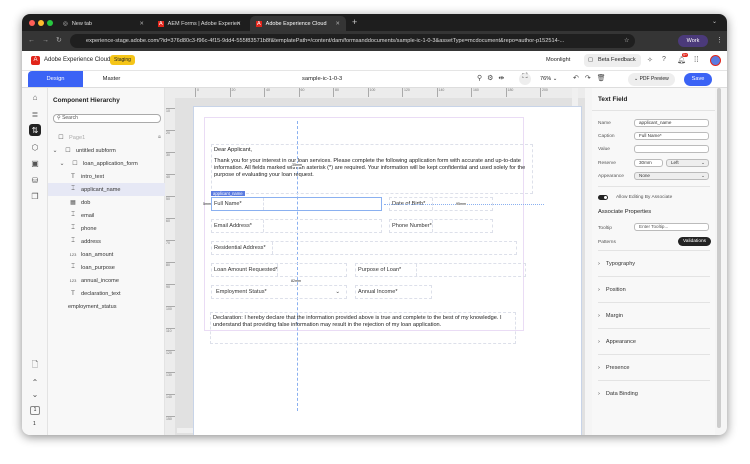 This screenshot has height=464, width=750. What do you see at coordinates (694, 241) in the screenshot?
I see `validations-button: Validations` at bounding box center [694, 241].